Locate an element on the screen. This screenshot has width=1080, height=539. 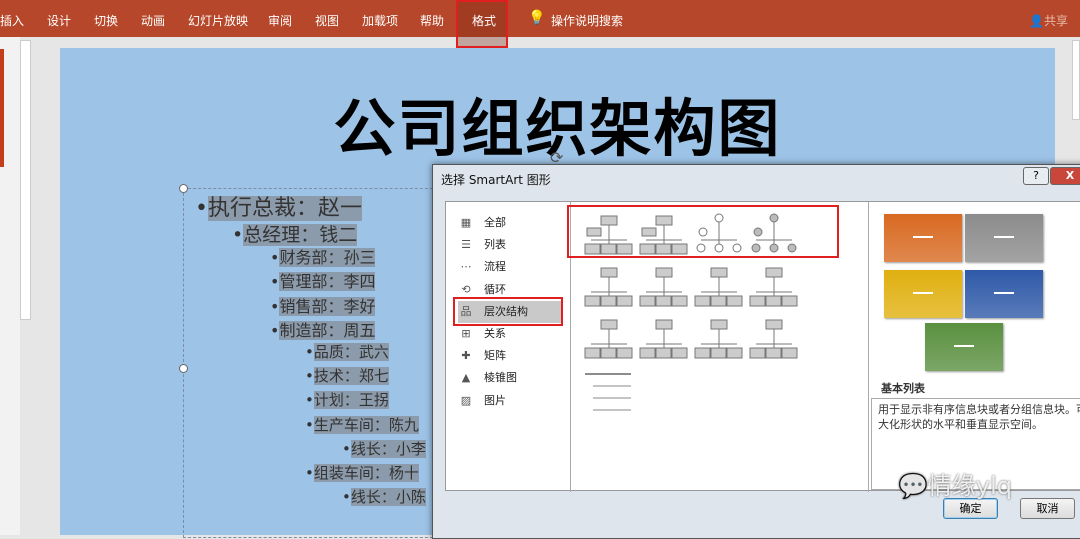
bullet-item: •销售部：李好 is located at coordinates (323, 305).